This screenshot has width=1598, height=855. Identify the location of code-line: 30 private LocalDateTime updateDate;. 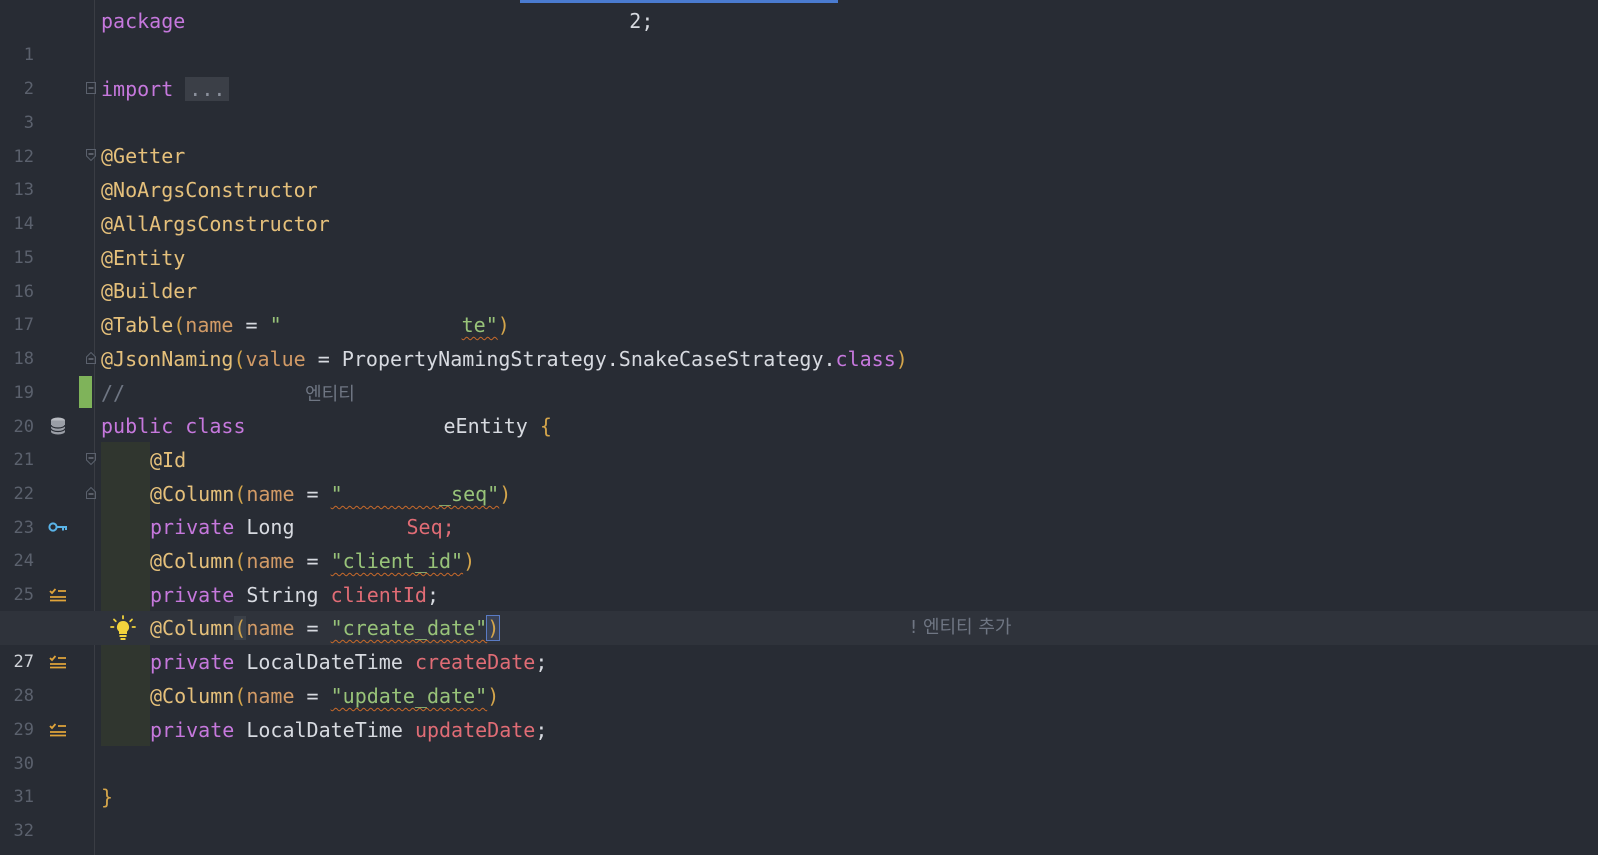
(799, 743).